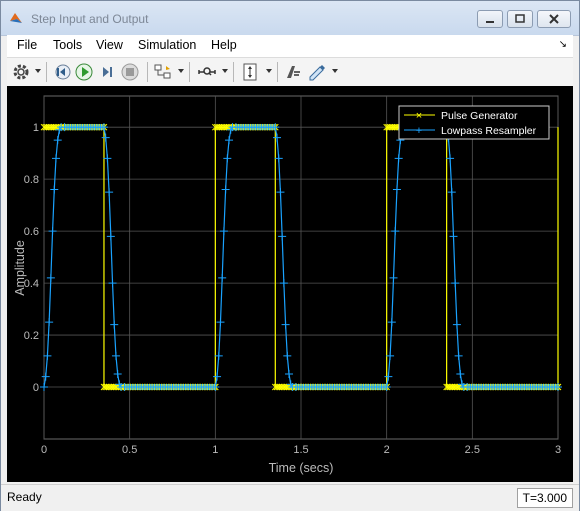  I want to click on menu-help: Help, so click(224, 45).